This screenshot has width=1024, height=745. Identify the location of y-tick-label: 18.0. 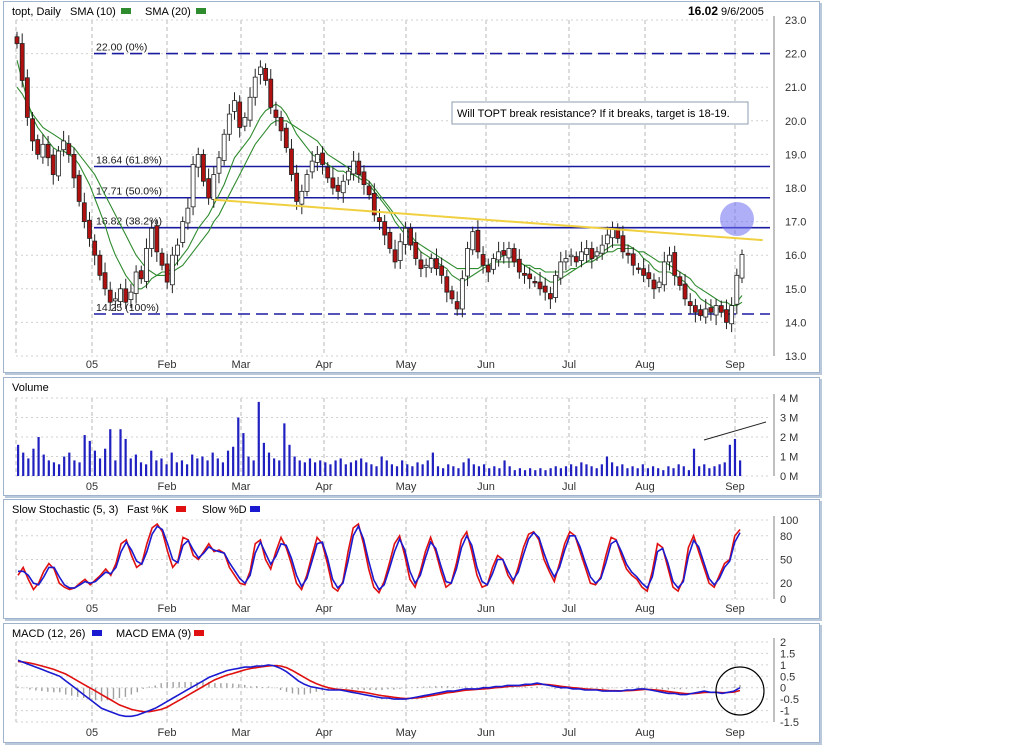
(795, 189).